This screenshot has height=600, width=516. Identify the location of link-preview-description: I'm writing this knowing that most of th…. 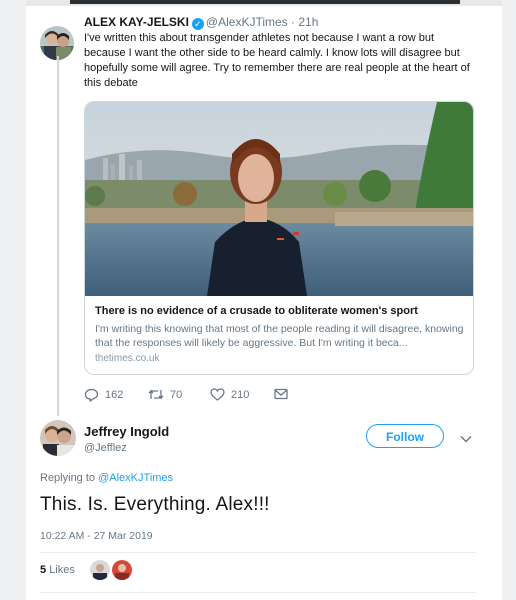
(279, 336).